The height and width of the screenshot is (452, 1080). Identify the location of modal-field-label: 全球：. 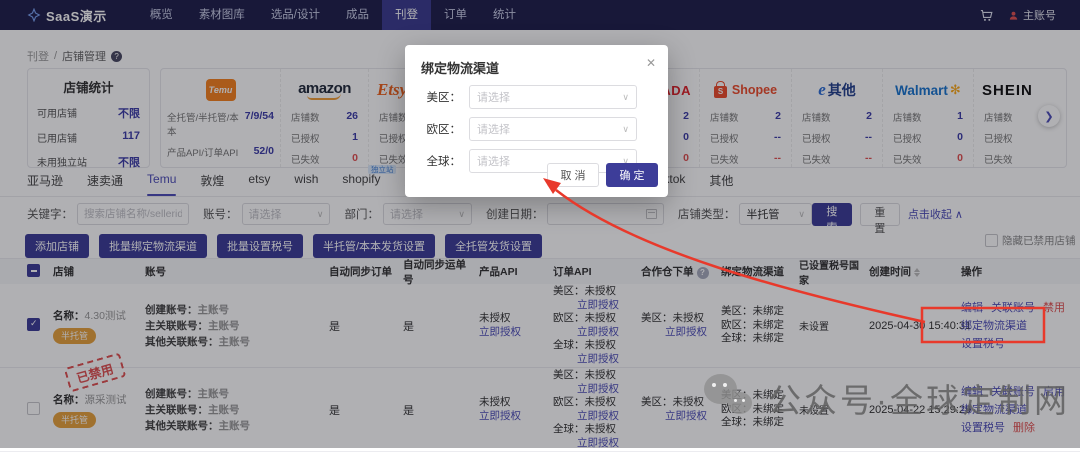
(444, 162).